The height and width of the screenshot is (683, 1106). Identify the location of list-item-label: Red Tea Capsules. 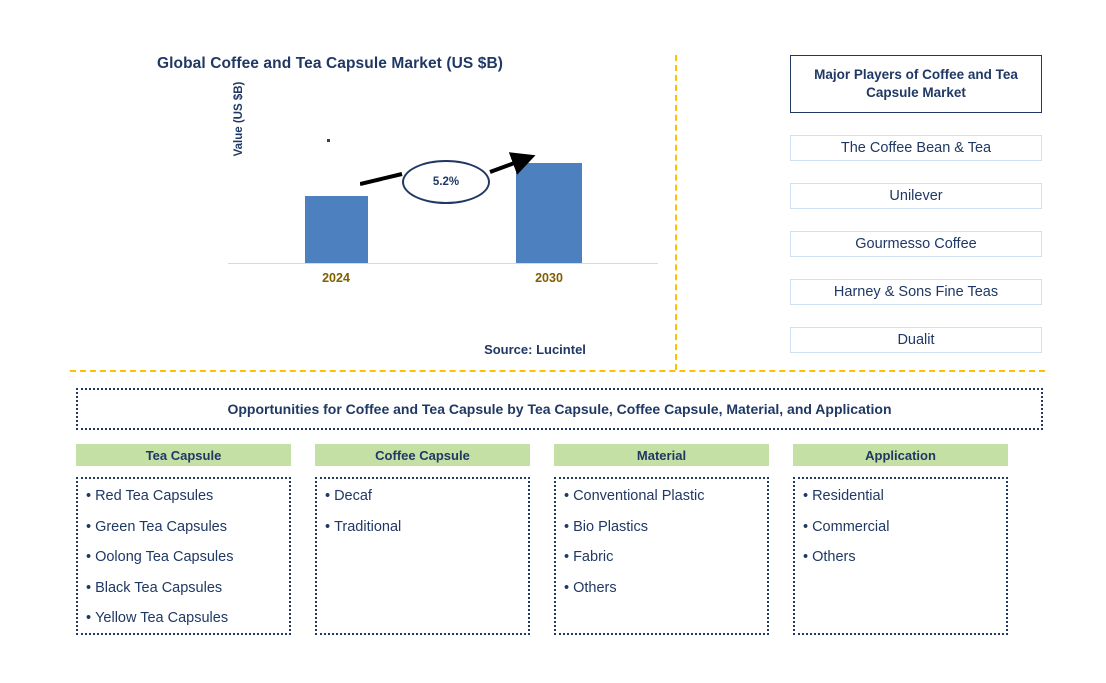
(154, 496).